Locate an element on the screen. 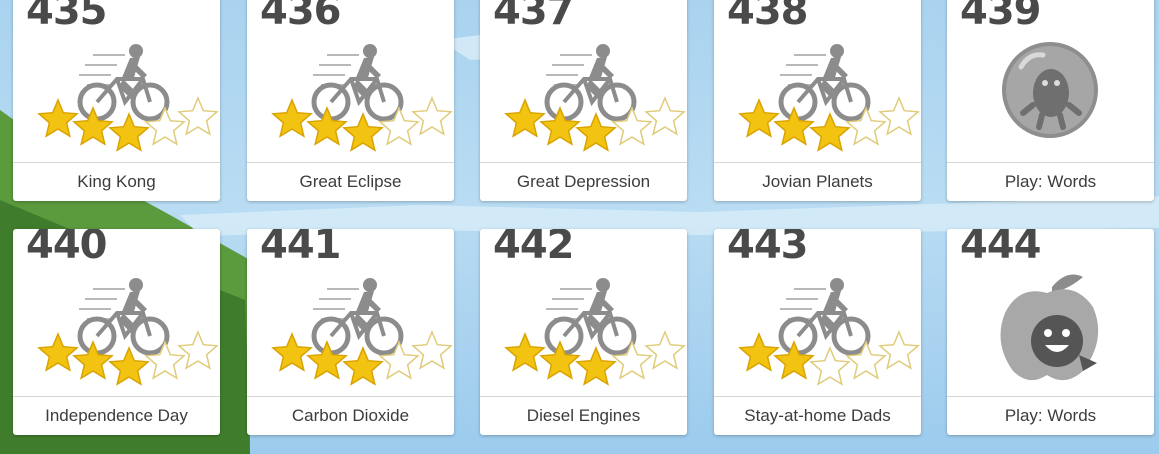 The height and width of the screenshot is (454, 1159). level-number: 438 is located at coordinates (767, 17).